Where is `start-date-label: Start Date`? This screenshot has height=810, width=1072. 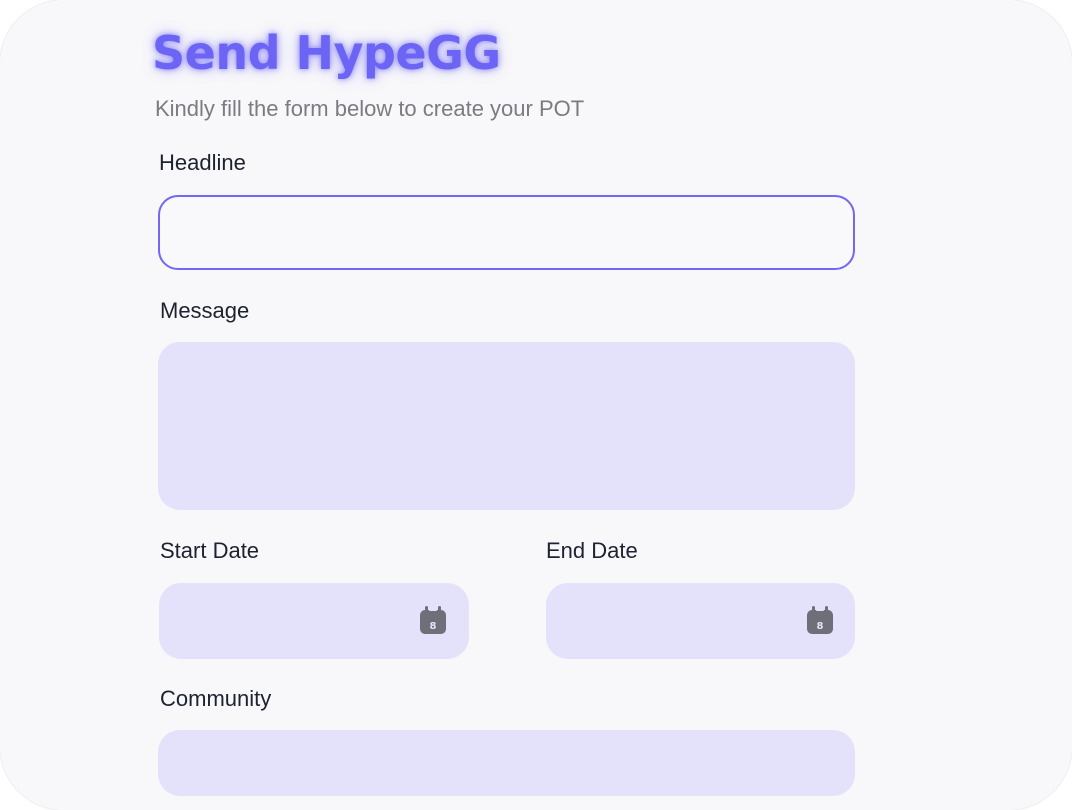
start-date-label: Start Date is located at coordinates (210, 550).